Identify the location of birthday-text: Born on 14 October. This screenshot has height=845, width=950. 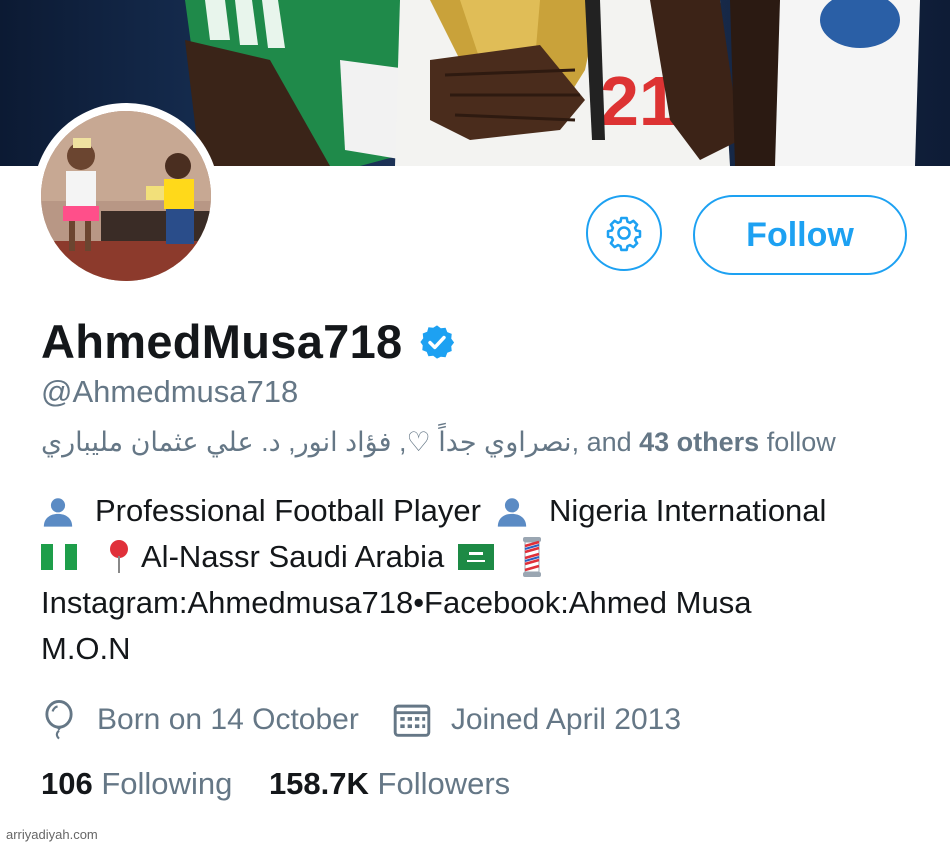
(228, 719).